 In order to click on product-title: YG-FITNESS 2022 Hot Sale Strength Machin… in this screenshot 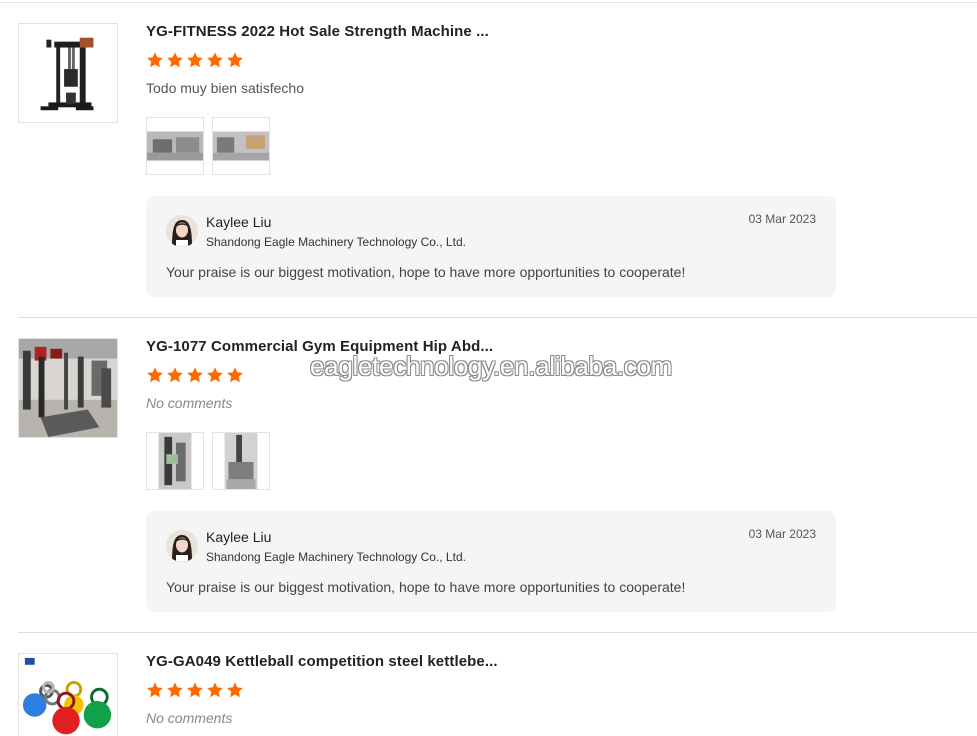, I will do `click(317, 31)`.